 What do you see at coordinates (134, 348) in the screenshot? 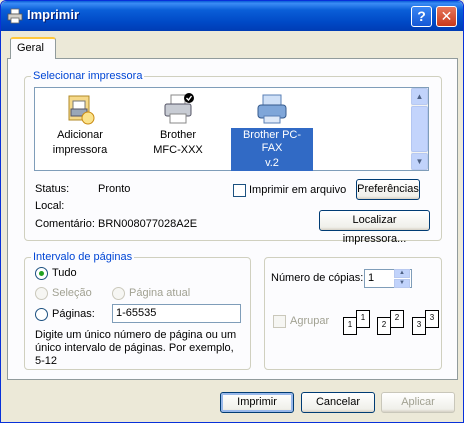
I see `page-range-hint-2: único intervalo de páginas. Por exemplo,` at bounding box center [134, 348].